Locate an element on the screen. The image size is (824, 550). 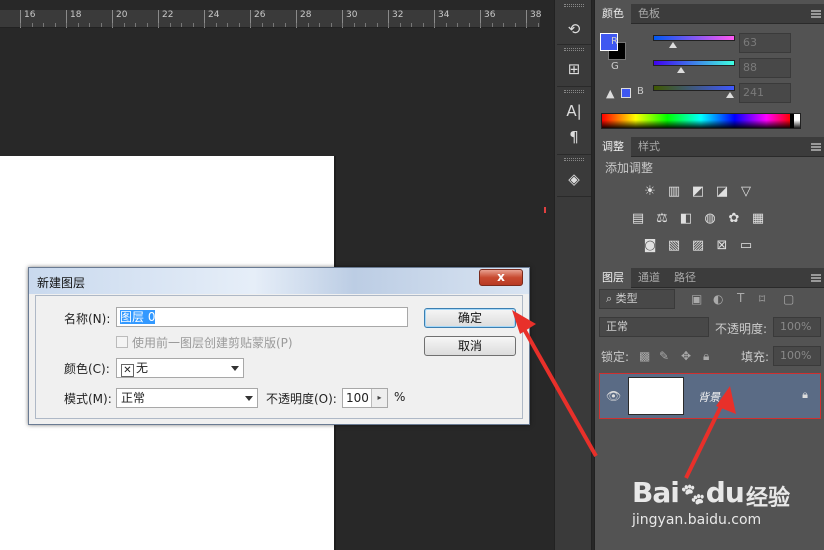
mode-label: 模式(M): is located at coordinates (88, 399).